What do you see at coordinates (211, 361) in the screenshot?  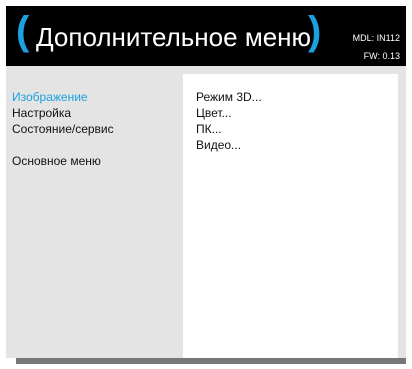 I see `bottom-shadow-bar` at bounding box center [211, 361].